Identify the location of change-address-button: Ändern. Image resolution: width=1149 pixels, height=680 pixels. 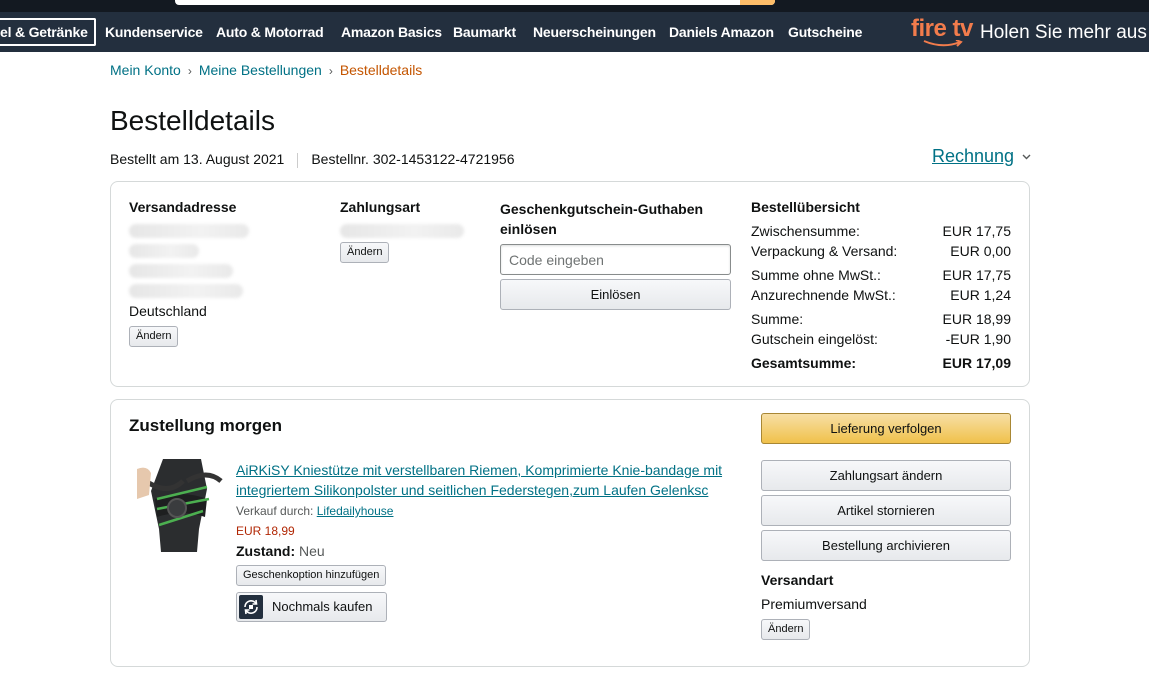
(154, 336).